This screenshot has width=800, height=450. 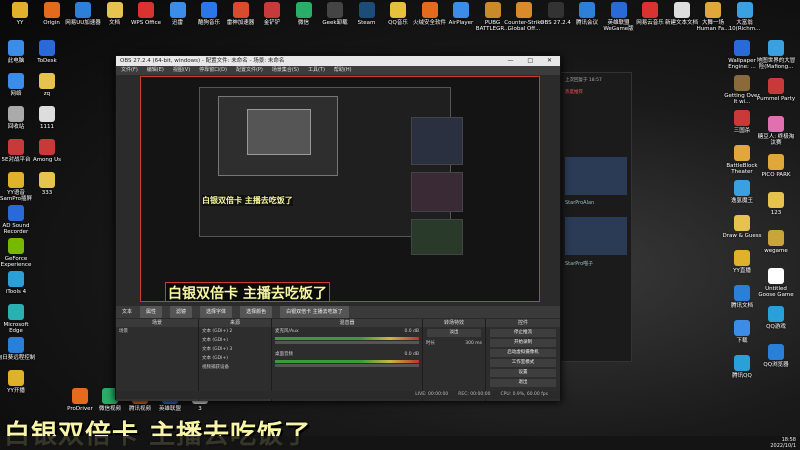 What do you see at coordinates (47, 94) in the screenshot?
I see `shortcut-label: zq` at bounding box center [47, 94].